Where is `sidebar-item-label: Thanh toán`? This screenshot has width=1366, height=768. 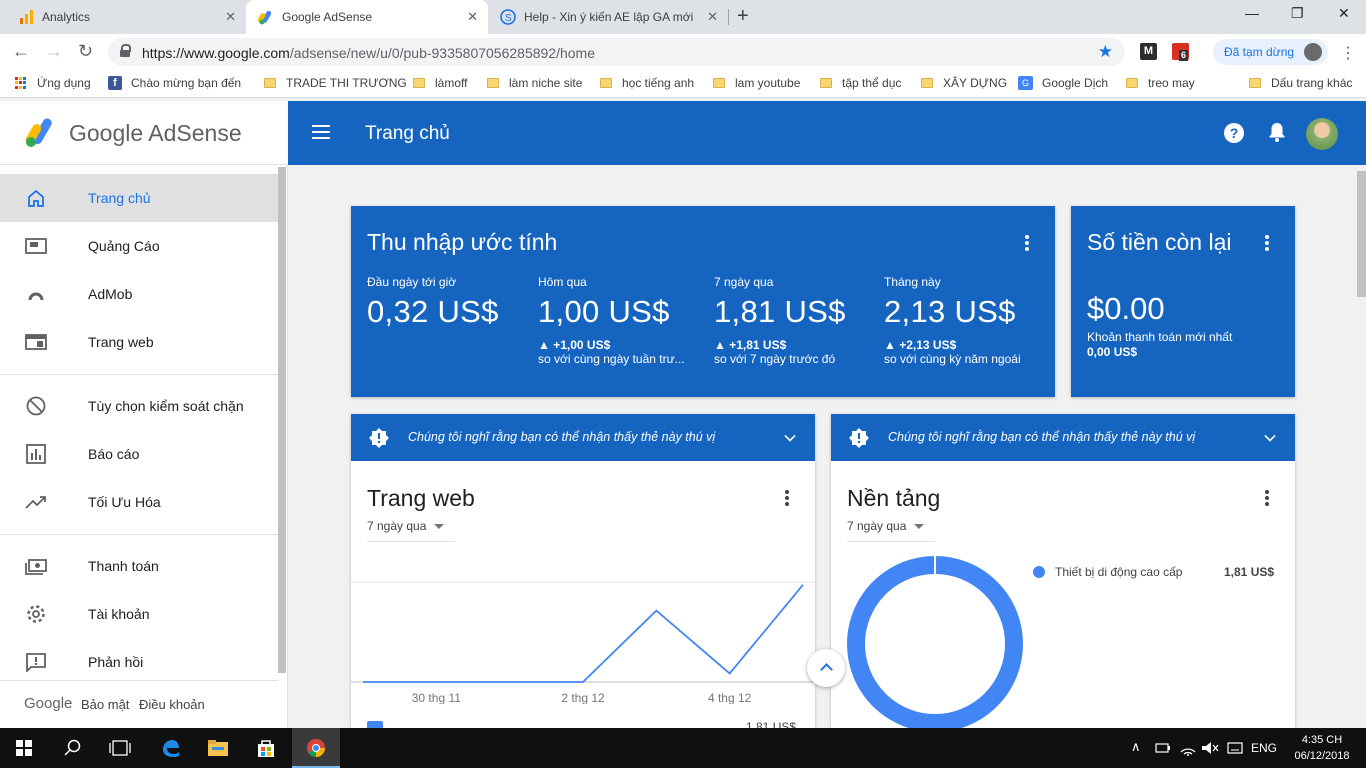
sidebar-item-label: Thanh toán is located at coordinates (123, 566).